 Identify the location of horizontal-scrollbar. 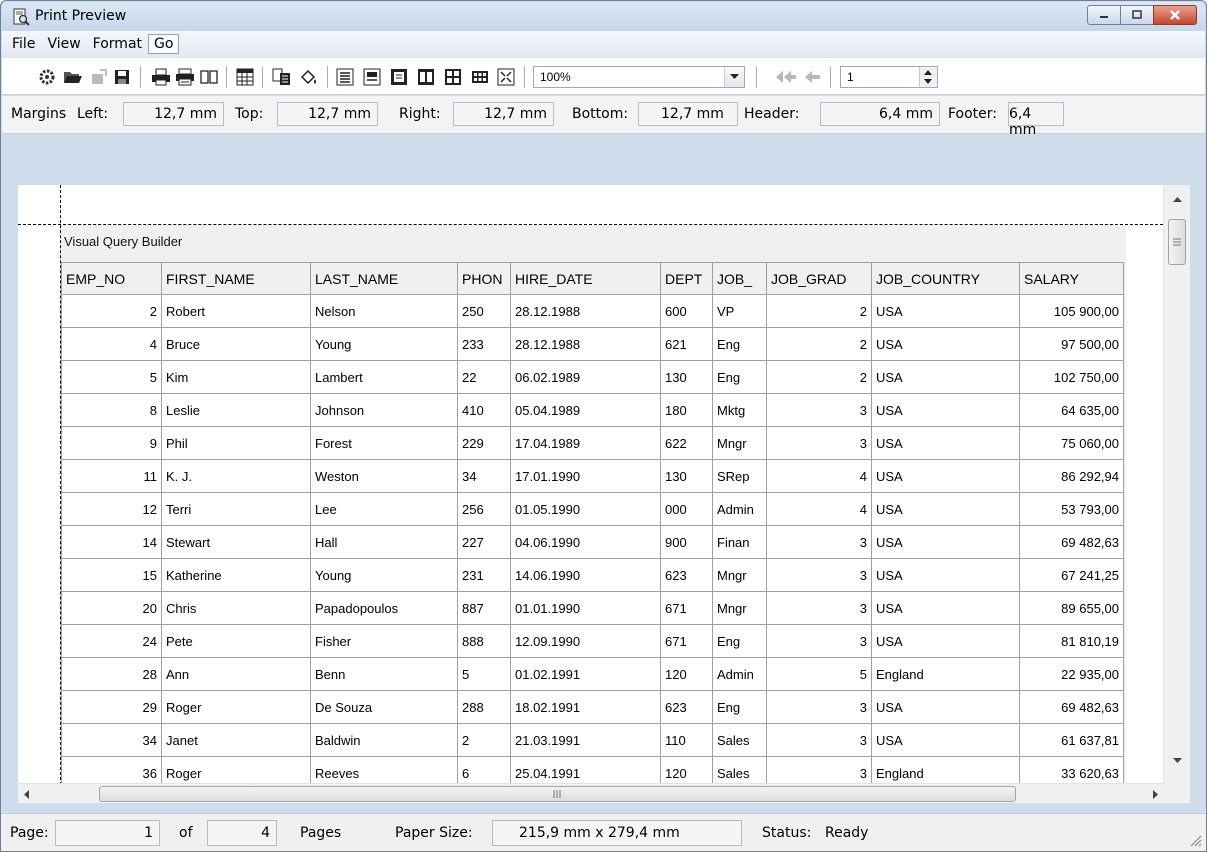
(590, 793).